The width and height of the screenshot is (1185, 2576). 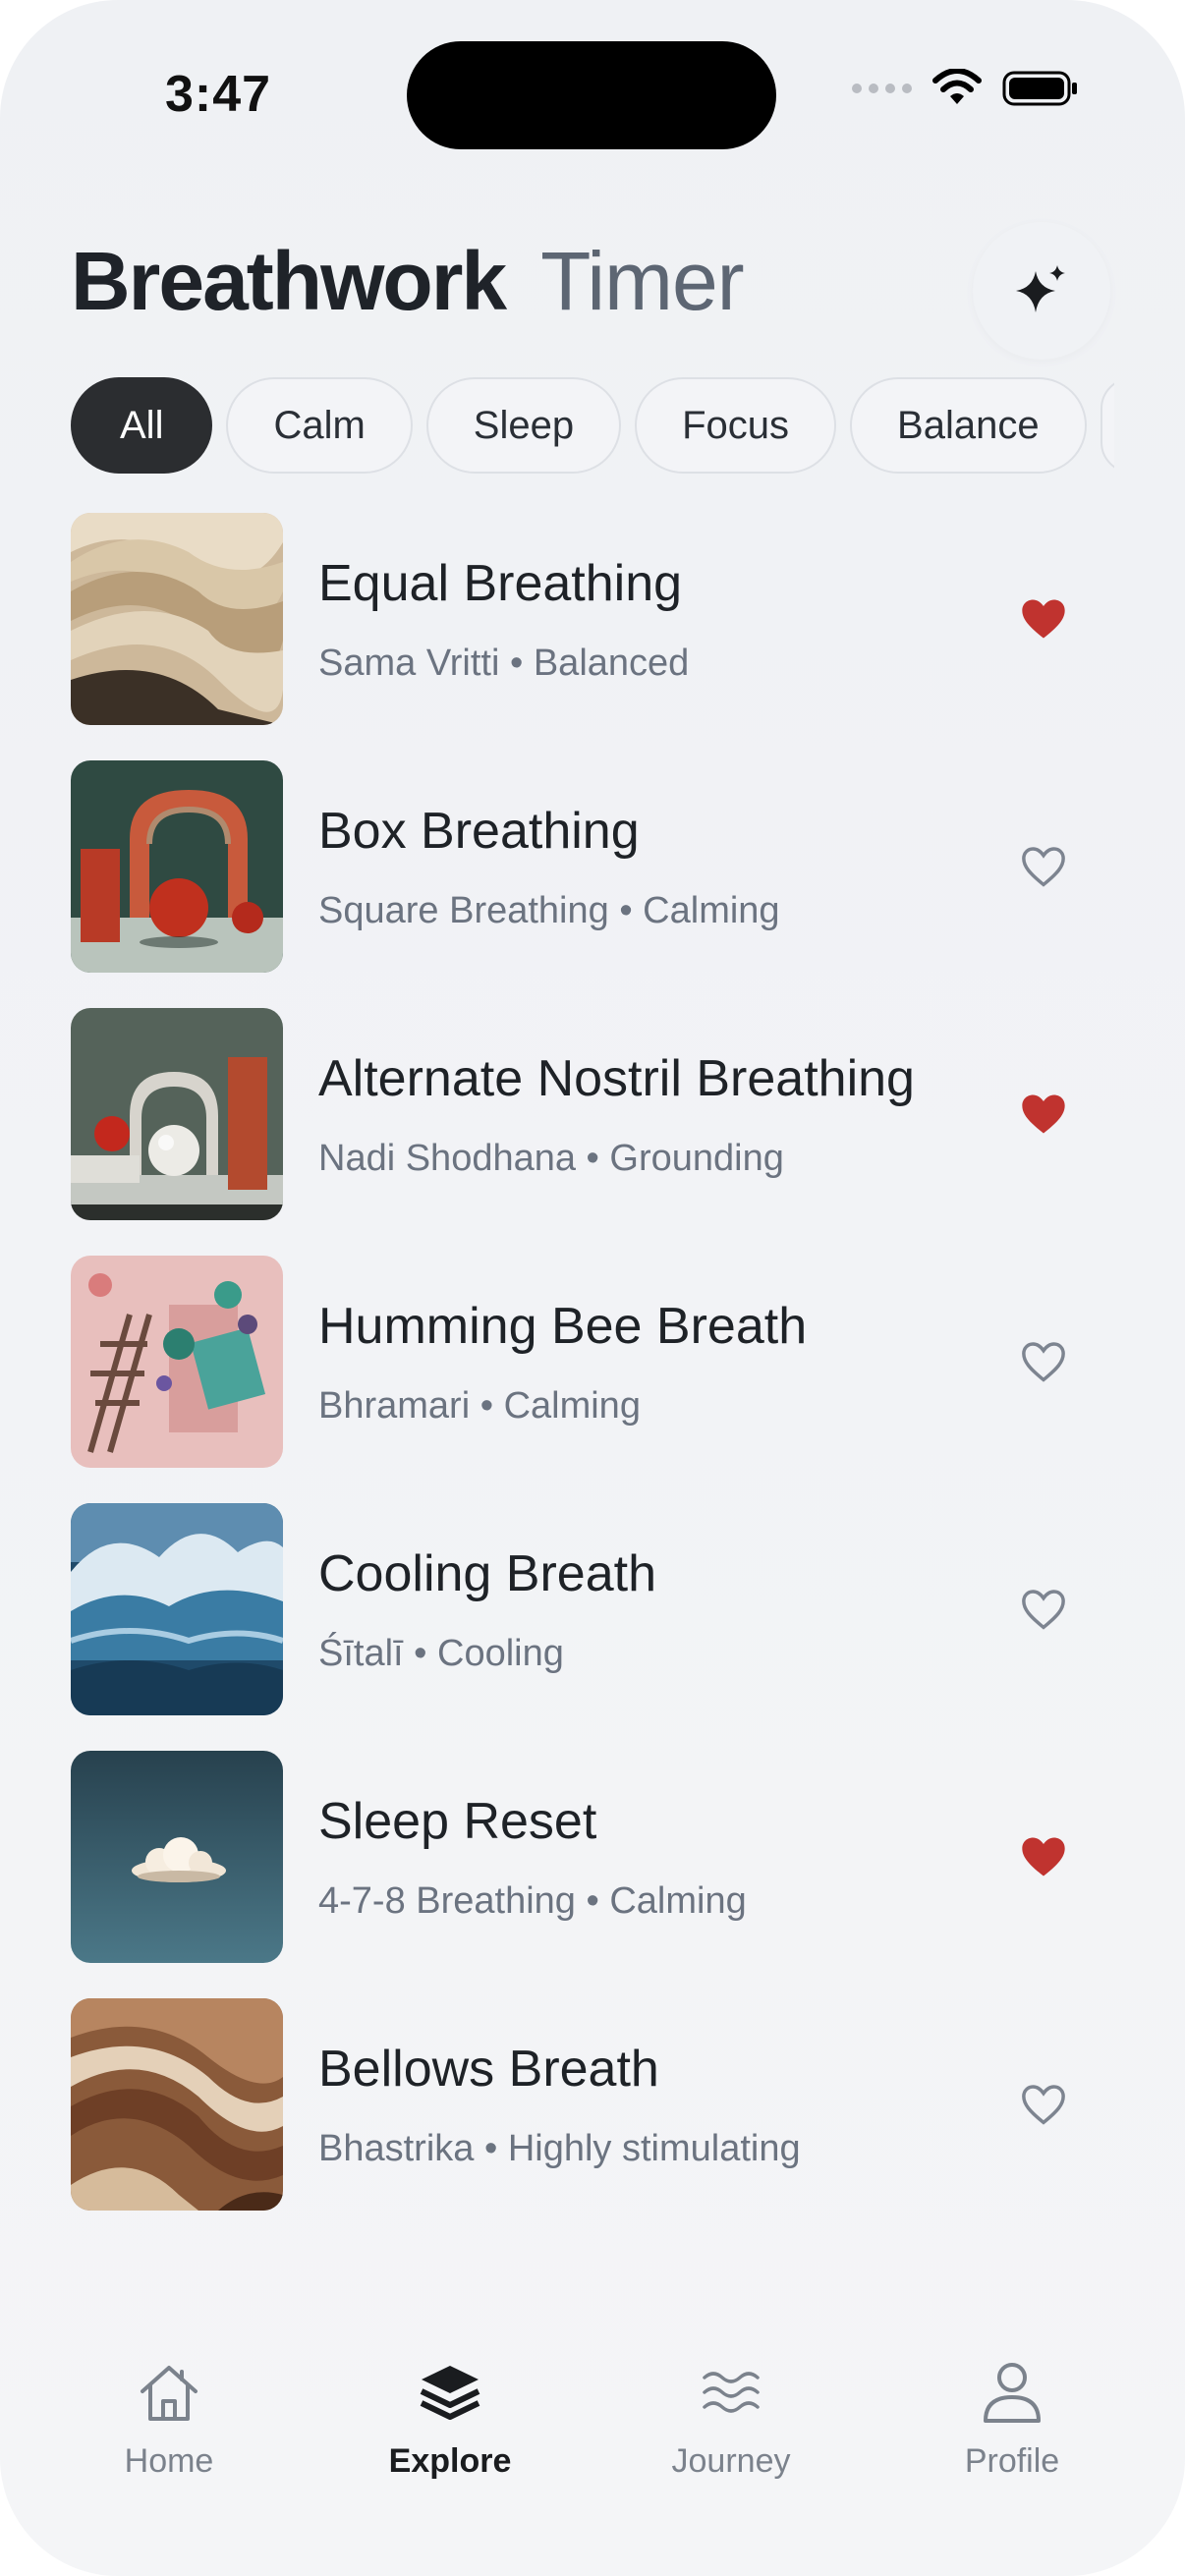 What do you see at coordinates (1041, 288) in the screenshot?
I see `sparkles-icon` at bounding box center [1041, 288].